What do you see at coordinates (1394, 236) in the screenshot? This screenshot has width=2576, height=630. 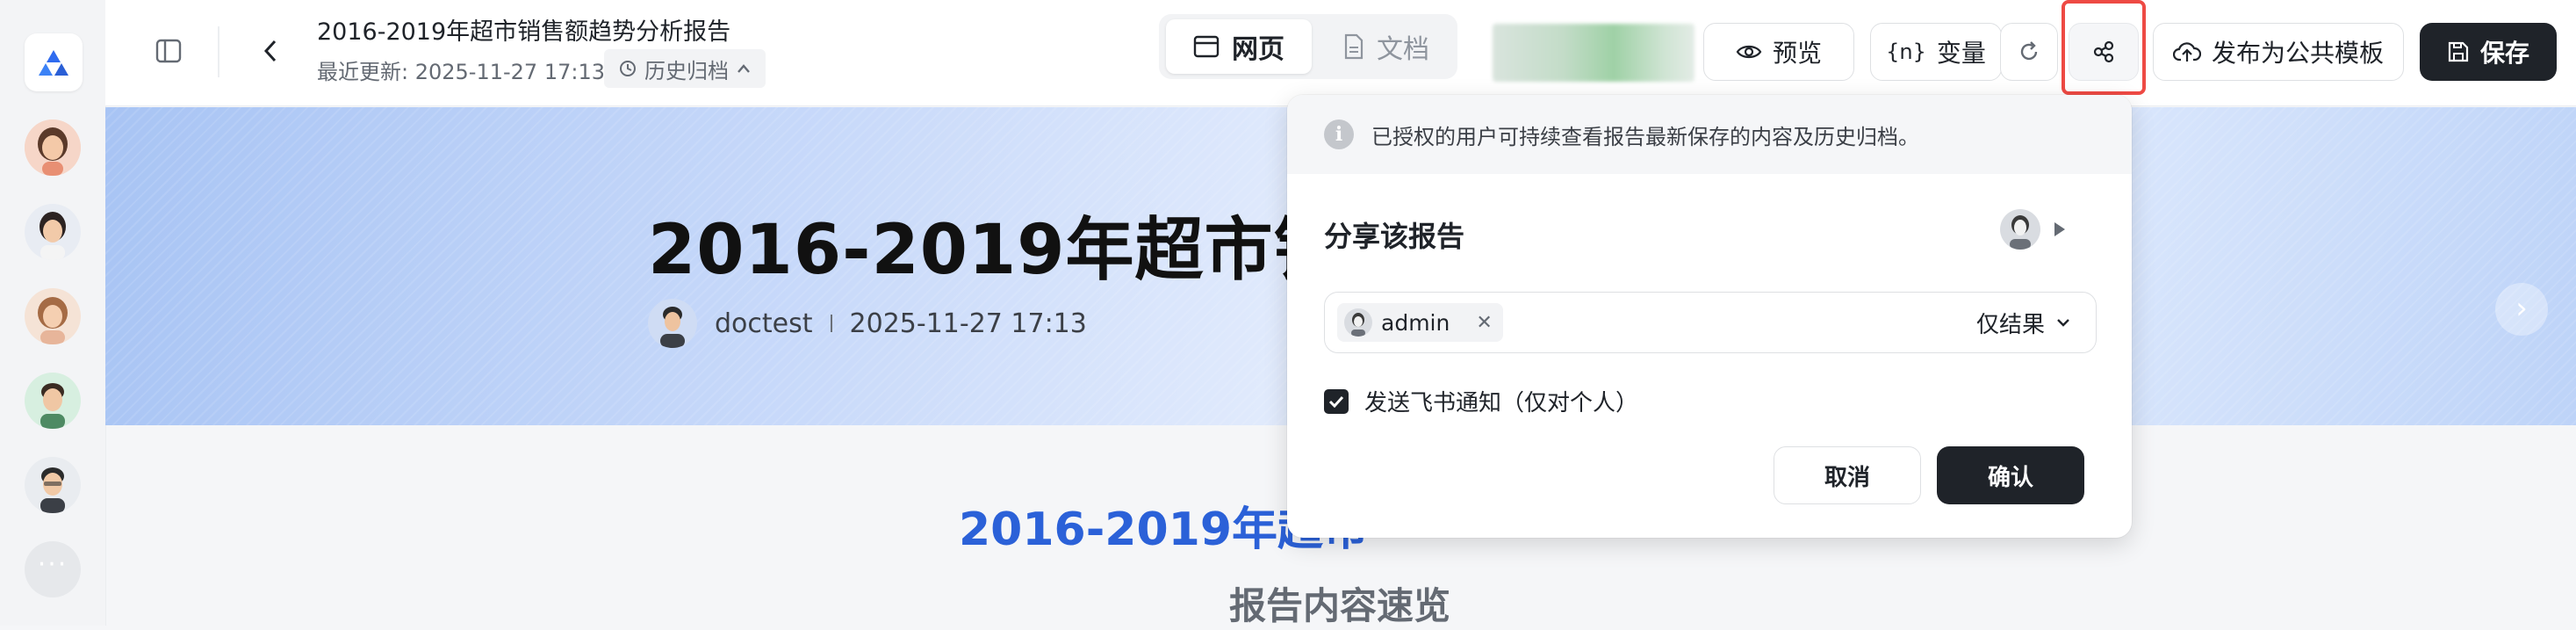 I see `share-title: 分享该报告` at bounding box center [1394, 236].